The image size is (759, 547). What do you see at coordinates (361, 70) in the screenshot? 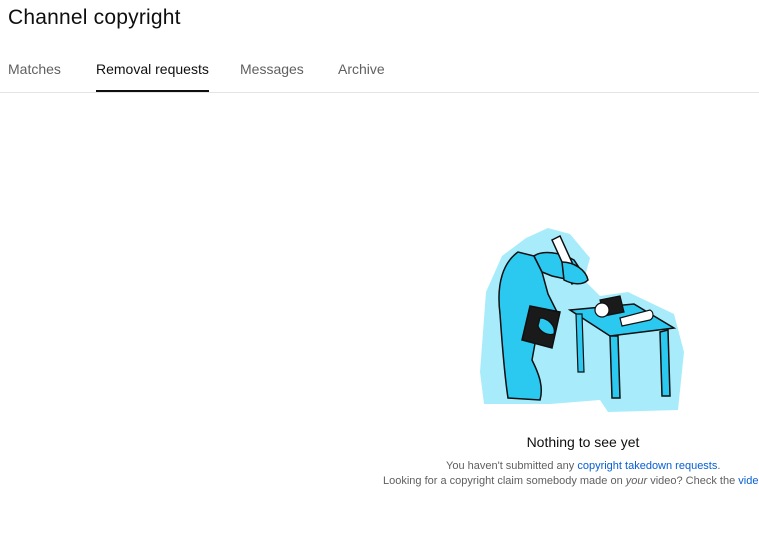
I see `tab-archive: Archive` at bounding box center [361, 70].